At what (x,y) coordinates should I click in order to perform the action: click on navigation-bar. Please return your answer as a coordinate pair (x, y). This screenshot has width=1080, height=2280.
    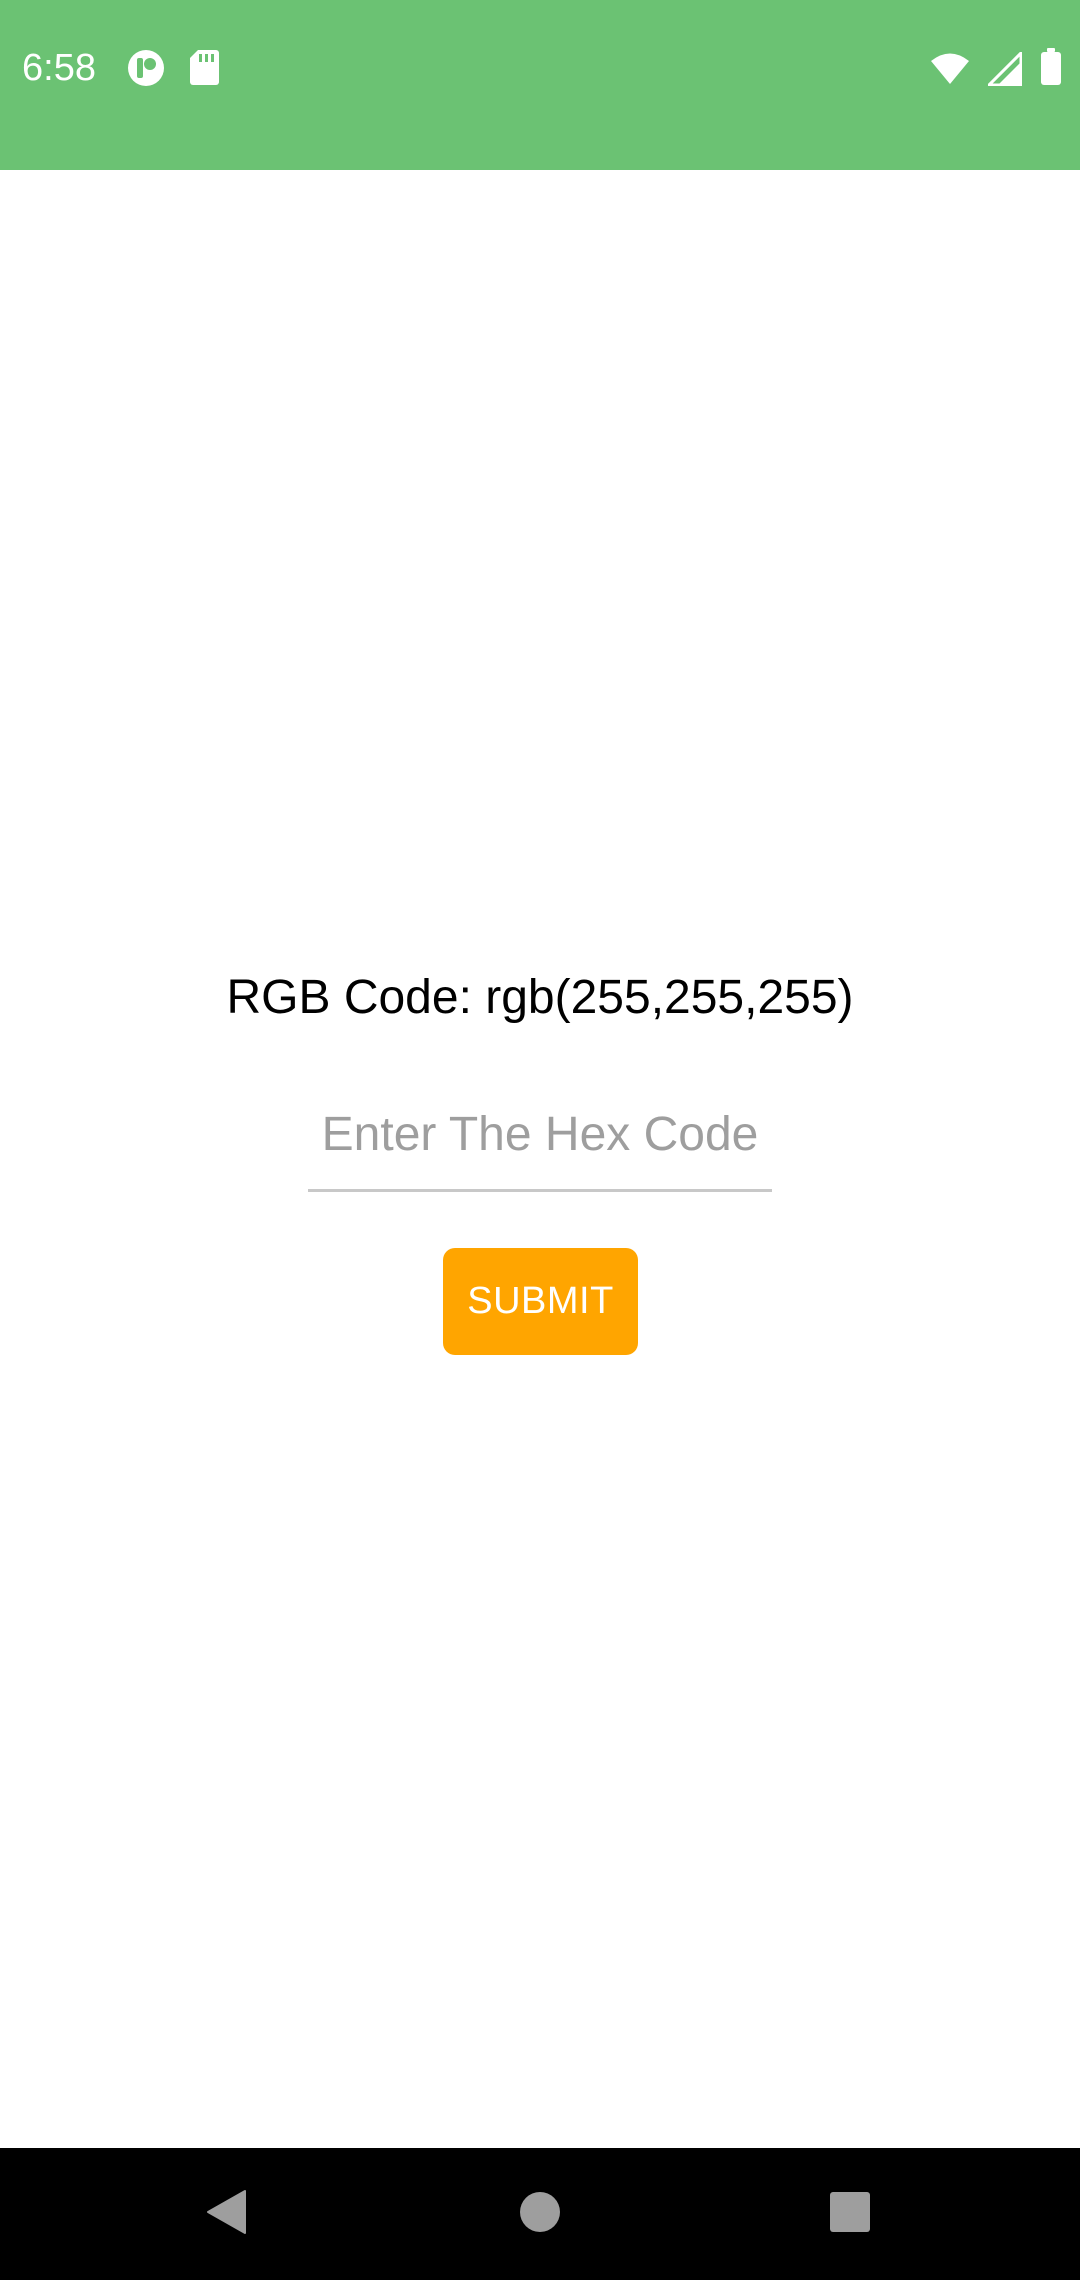
    Looking at the image, I should click on (540, 2214).